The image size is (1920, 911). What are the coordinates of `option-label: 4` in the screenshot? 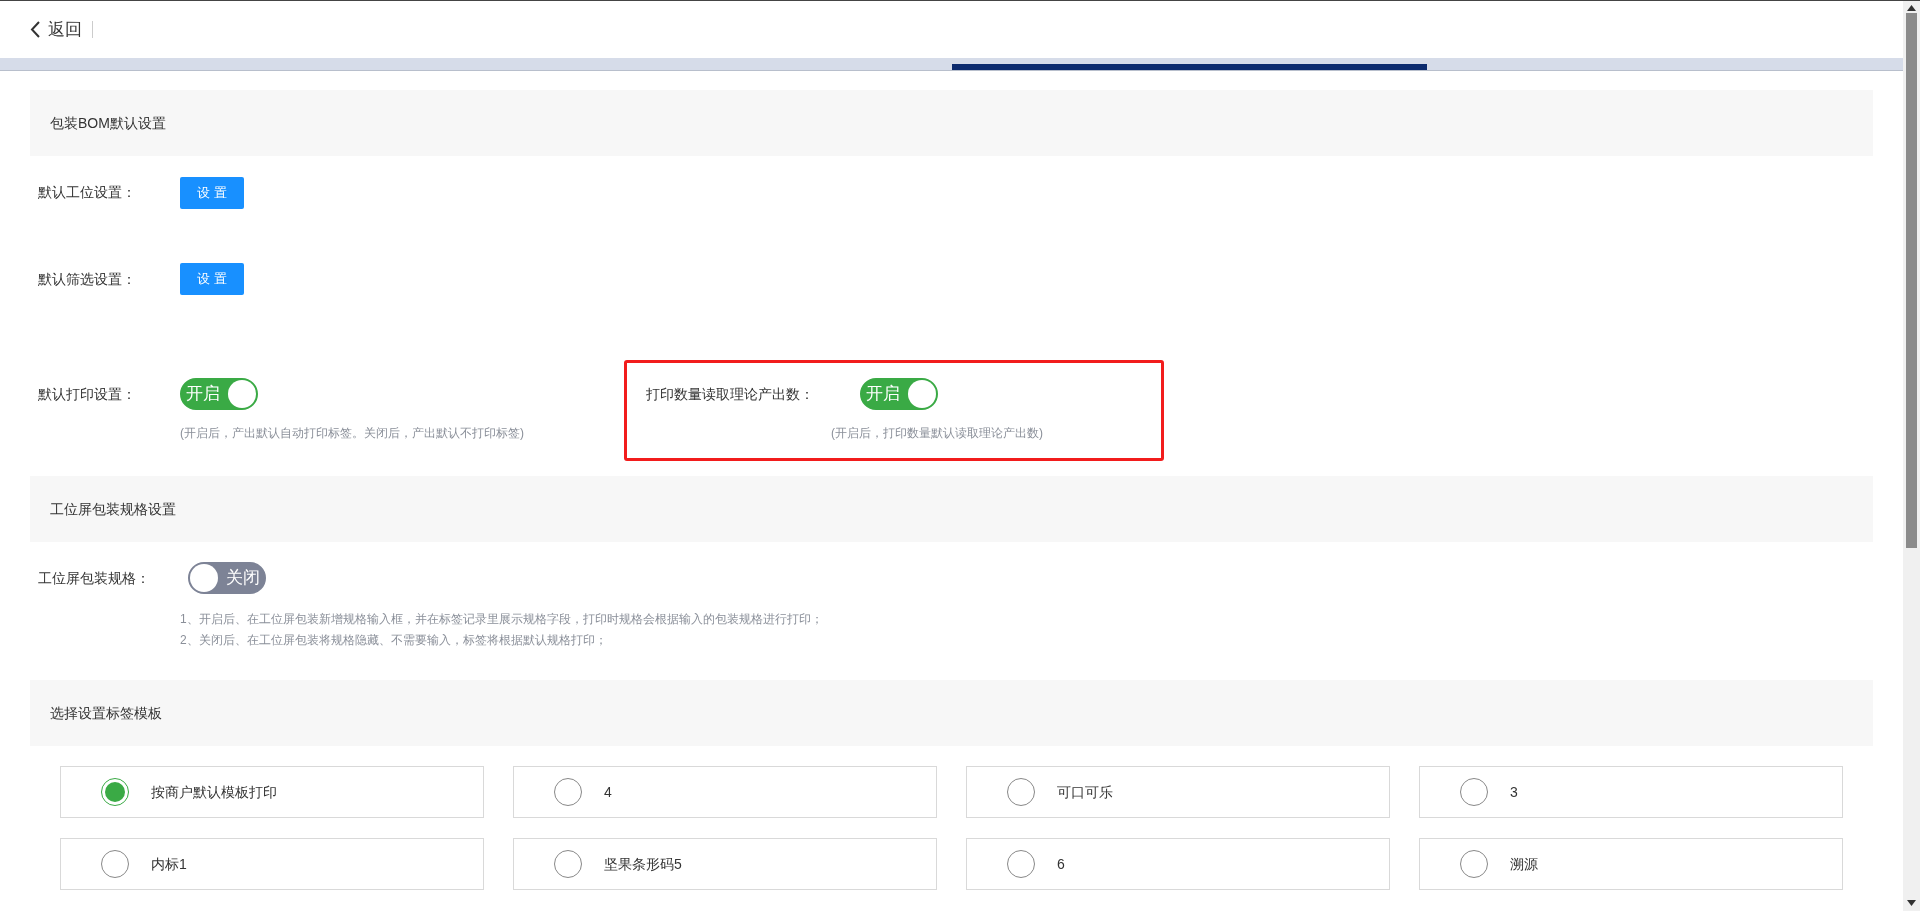 It's located at (608, 792).